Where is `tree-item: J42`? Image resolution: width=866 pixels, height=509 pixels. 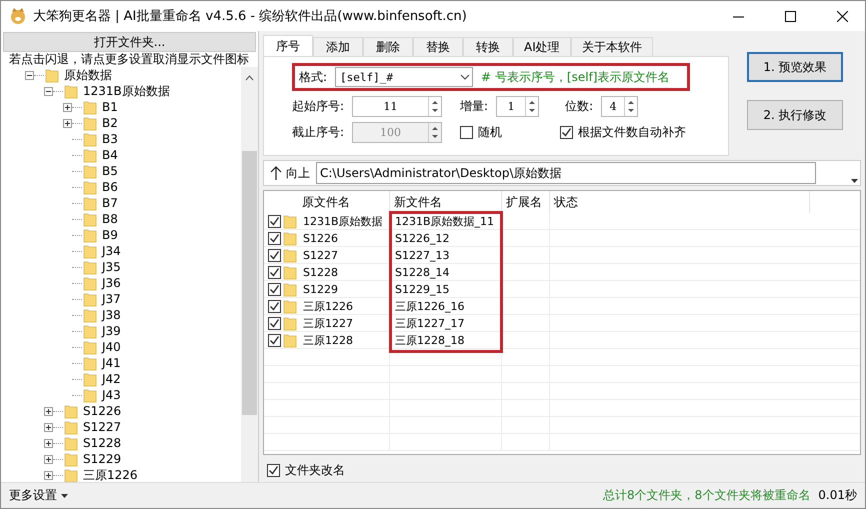 tree-item: J42 is located at coordinates (111, 379).